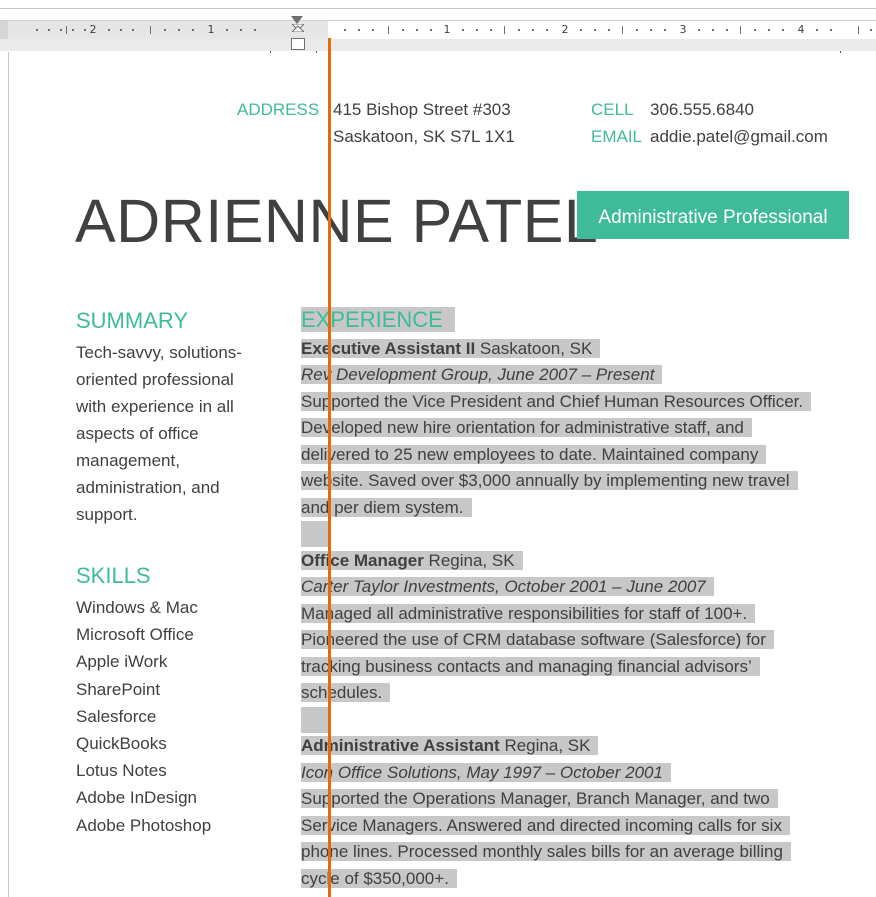  I want to click on skill-item: Apple iWork, so click(122, 662).